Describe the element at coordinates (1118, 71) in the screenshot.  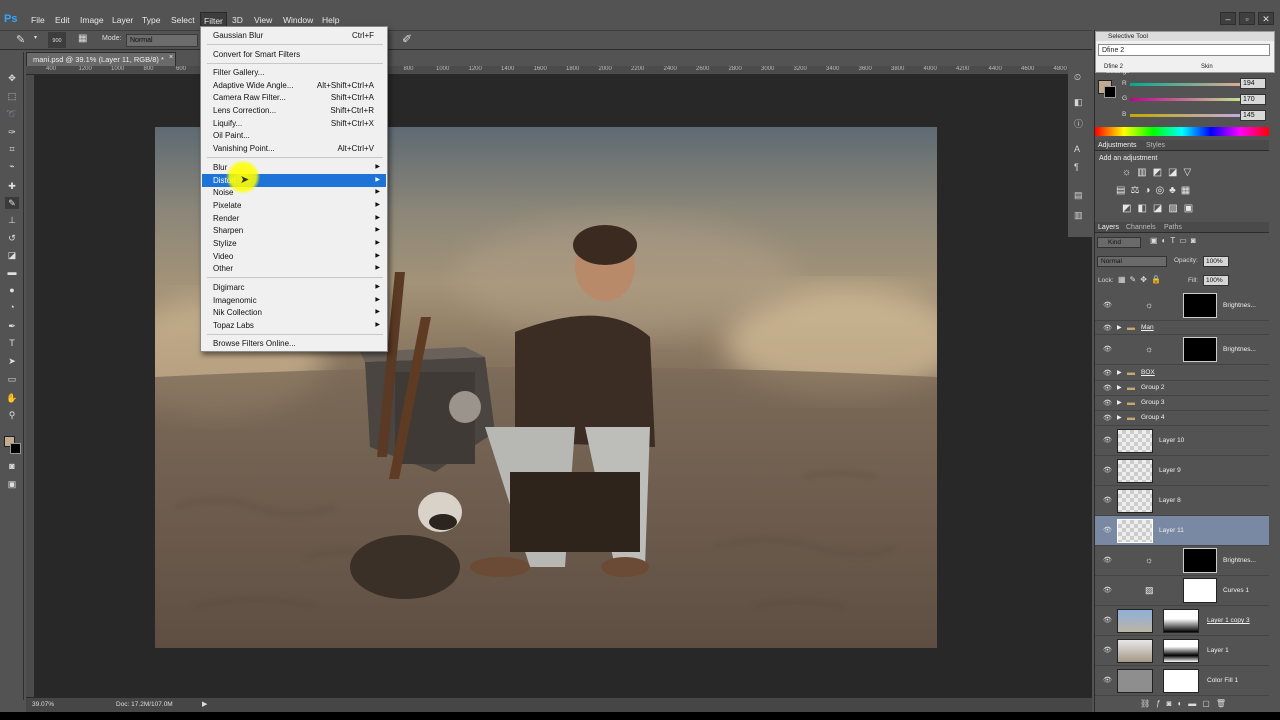
I see `settings-label: Settings` at that location.